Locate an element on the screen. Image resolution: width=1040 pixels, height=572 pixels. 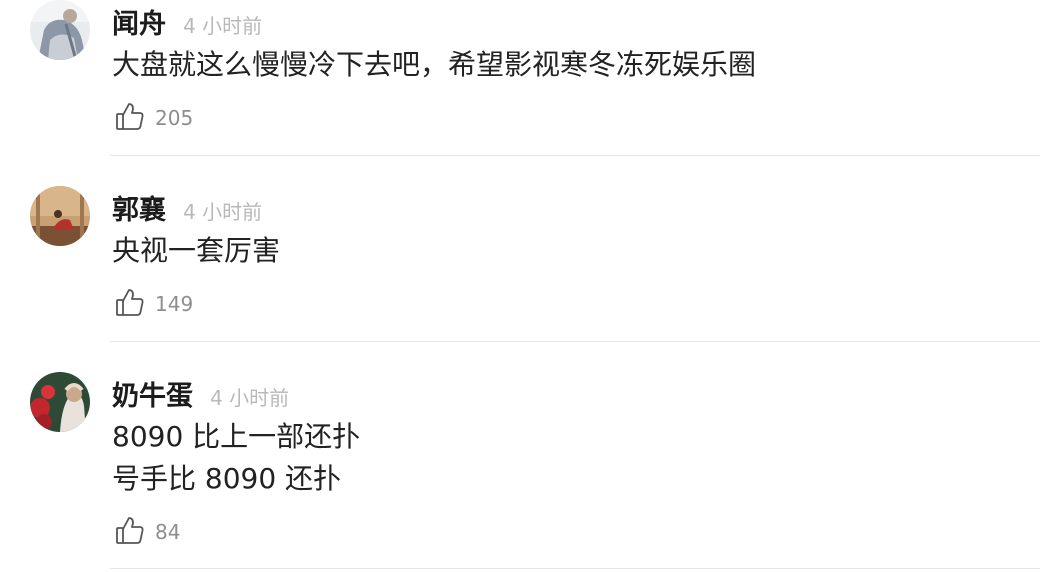
like-button: 205 is located at coordinates (153, 118).